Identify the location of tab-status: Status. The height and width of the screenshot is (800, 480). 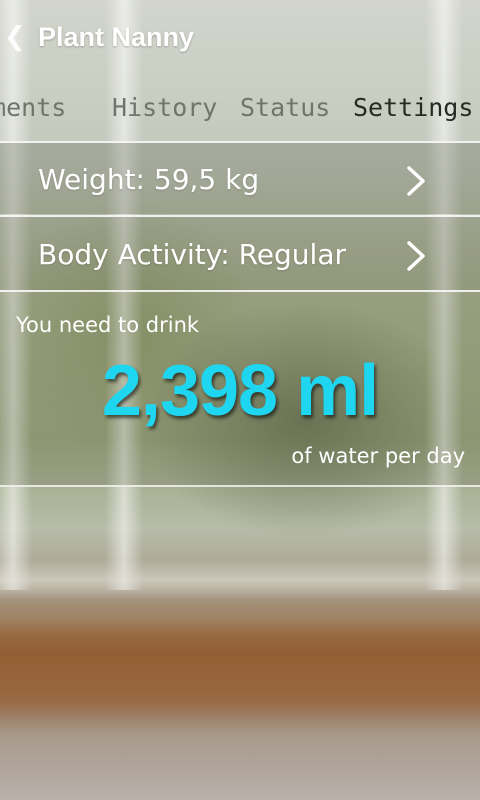
(285, 108).